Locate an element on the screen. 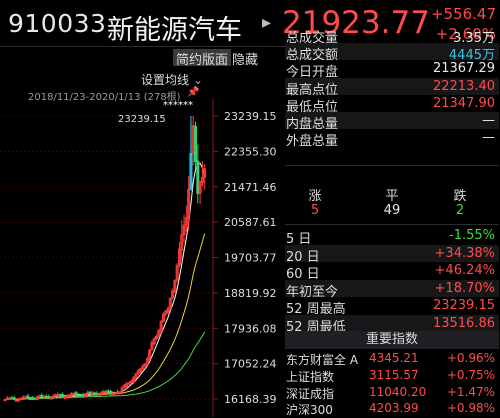 The image size is (500, 418). period-value: +34.38% is located at coordinates (464, 253).